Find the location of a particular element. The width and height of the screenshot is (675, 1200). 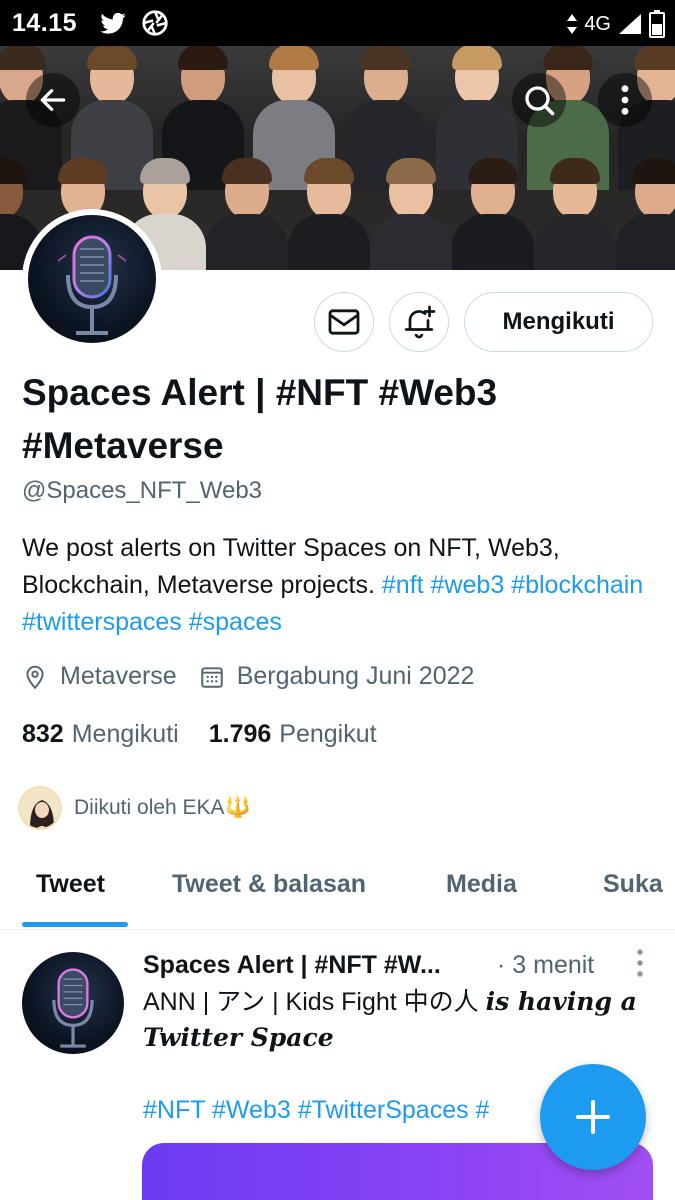

profile-tabs: Tweet Tweet & balasan Media Suka is located at coordinates (337, 893).